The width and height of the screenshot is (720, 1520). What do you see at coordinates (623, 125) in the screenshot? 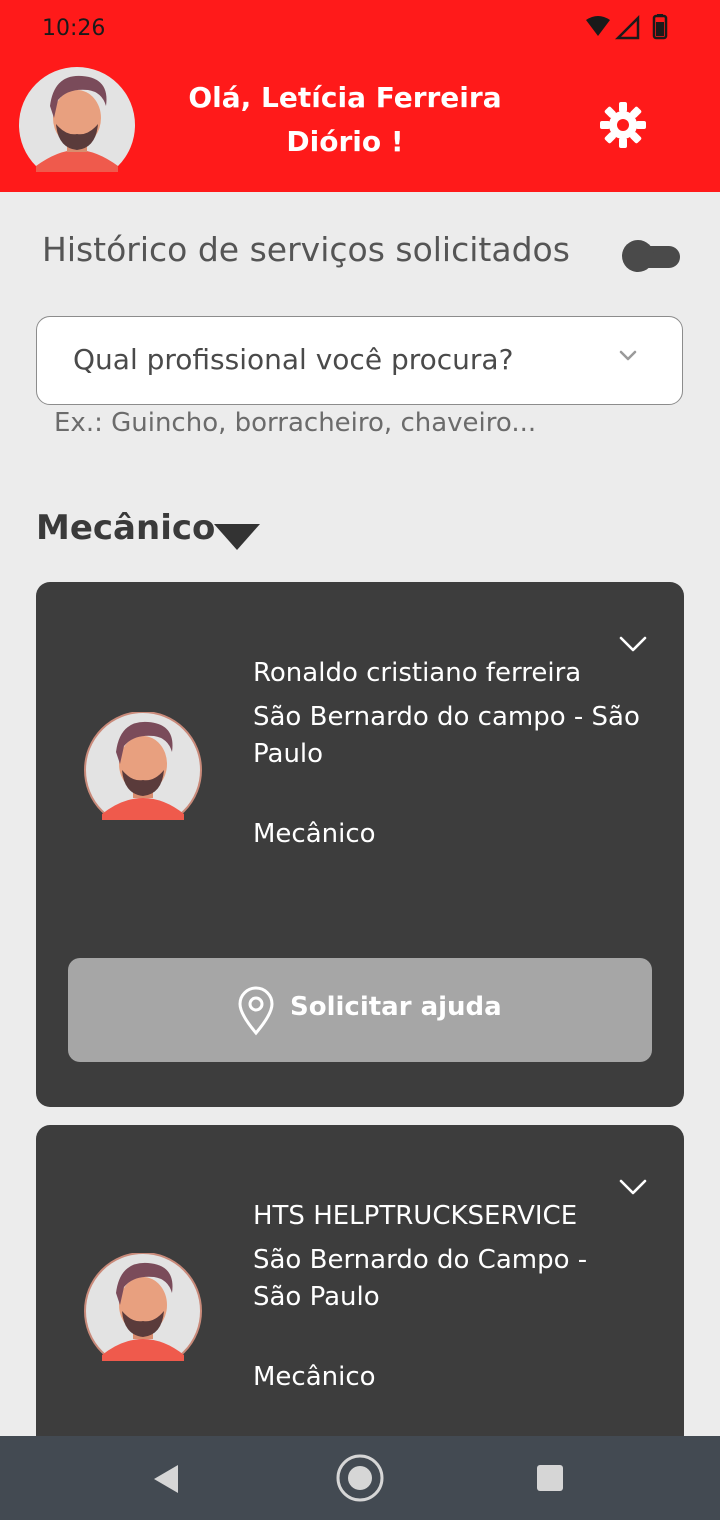
I see `gear-icon` at bounding box center [623, 125].